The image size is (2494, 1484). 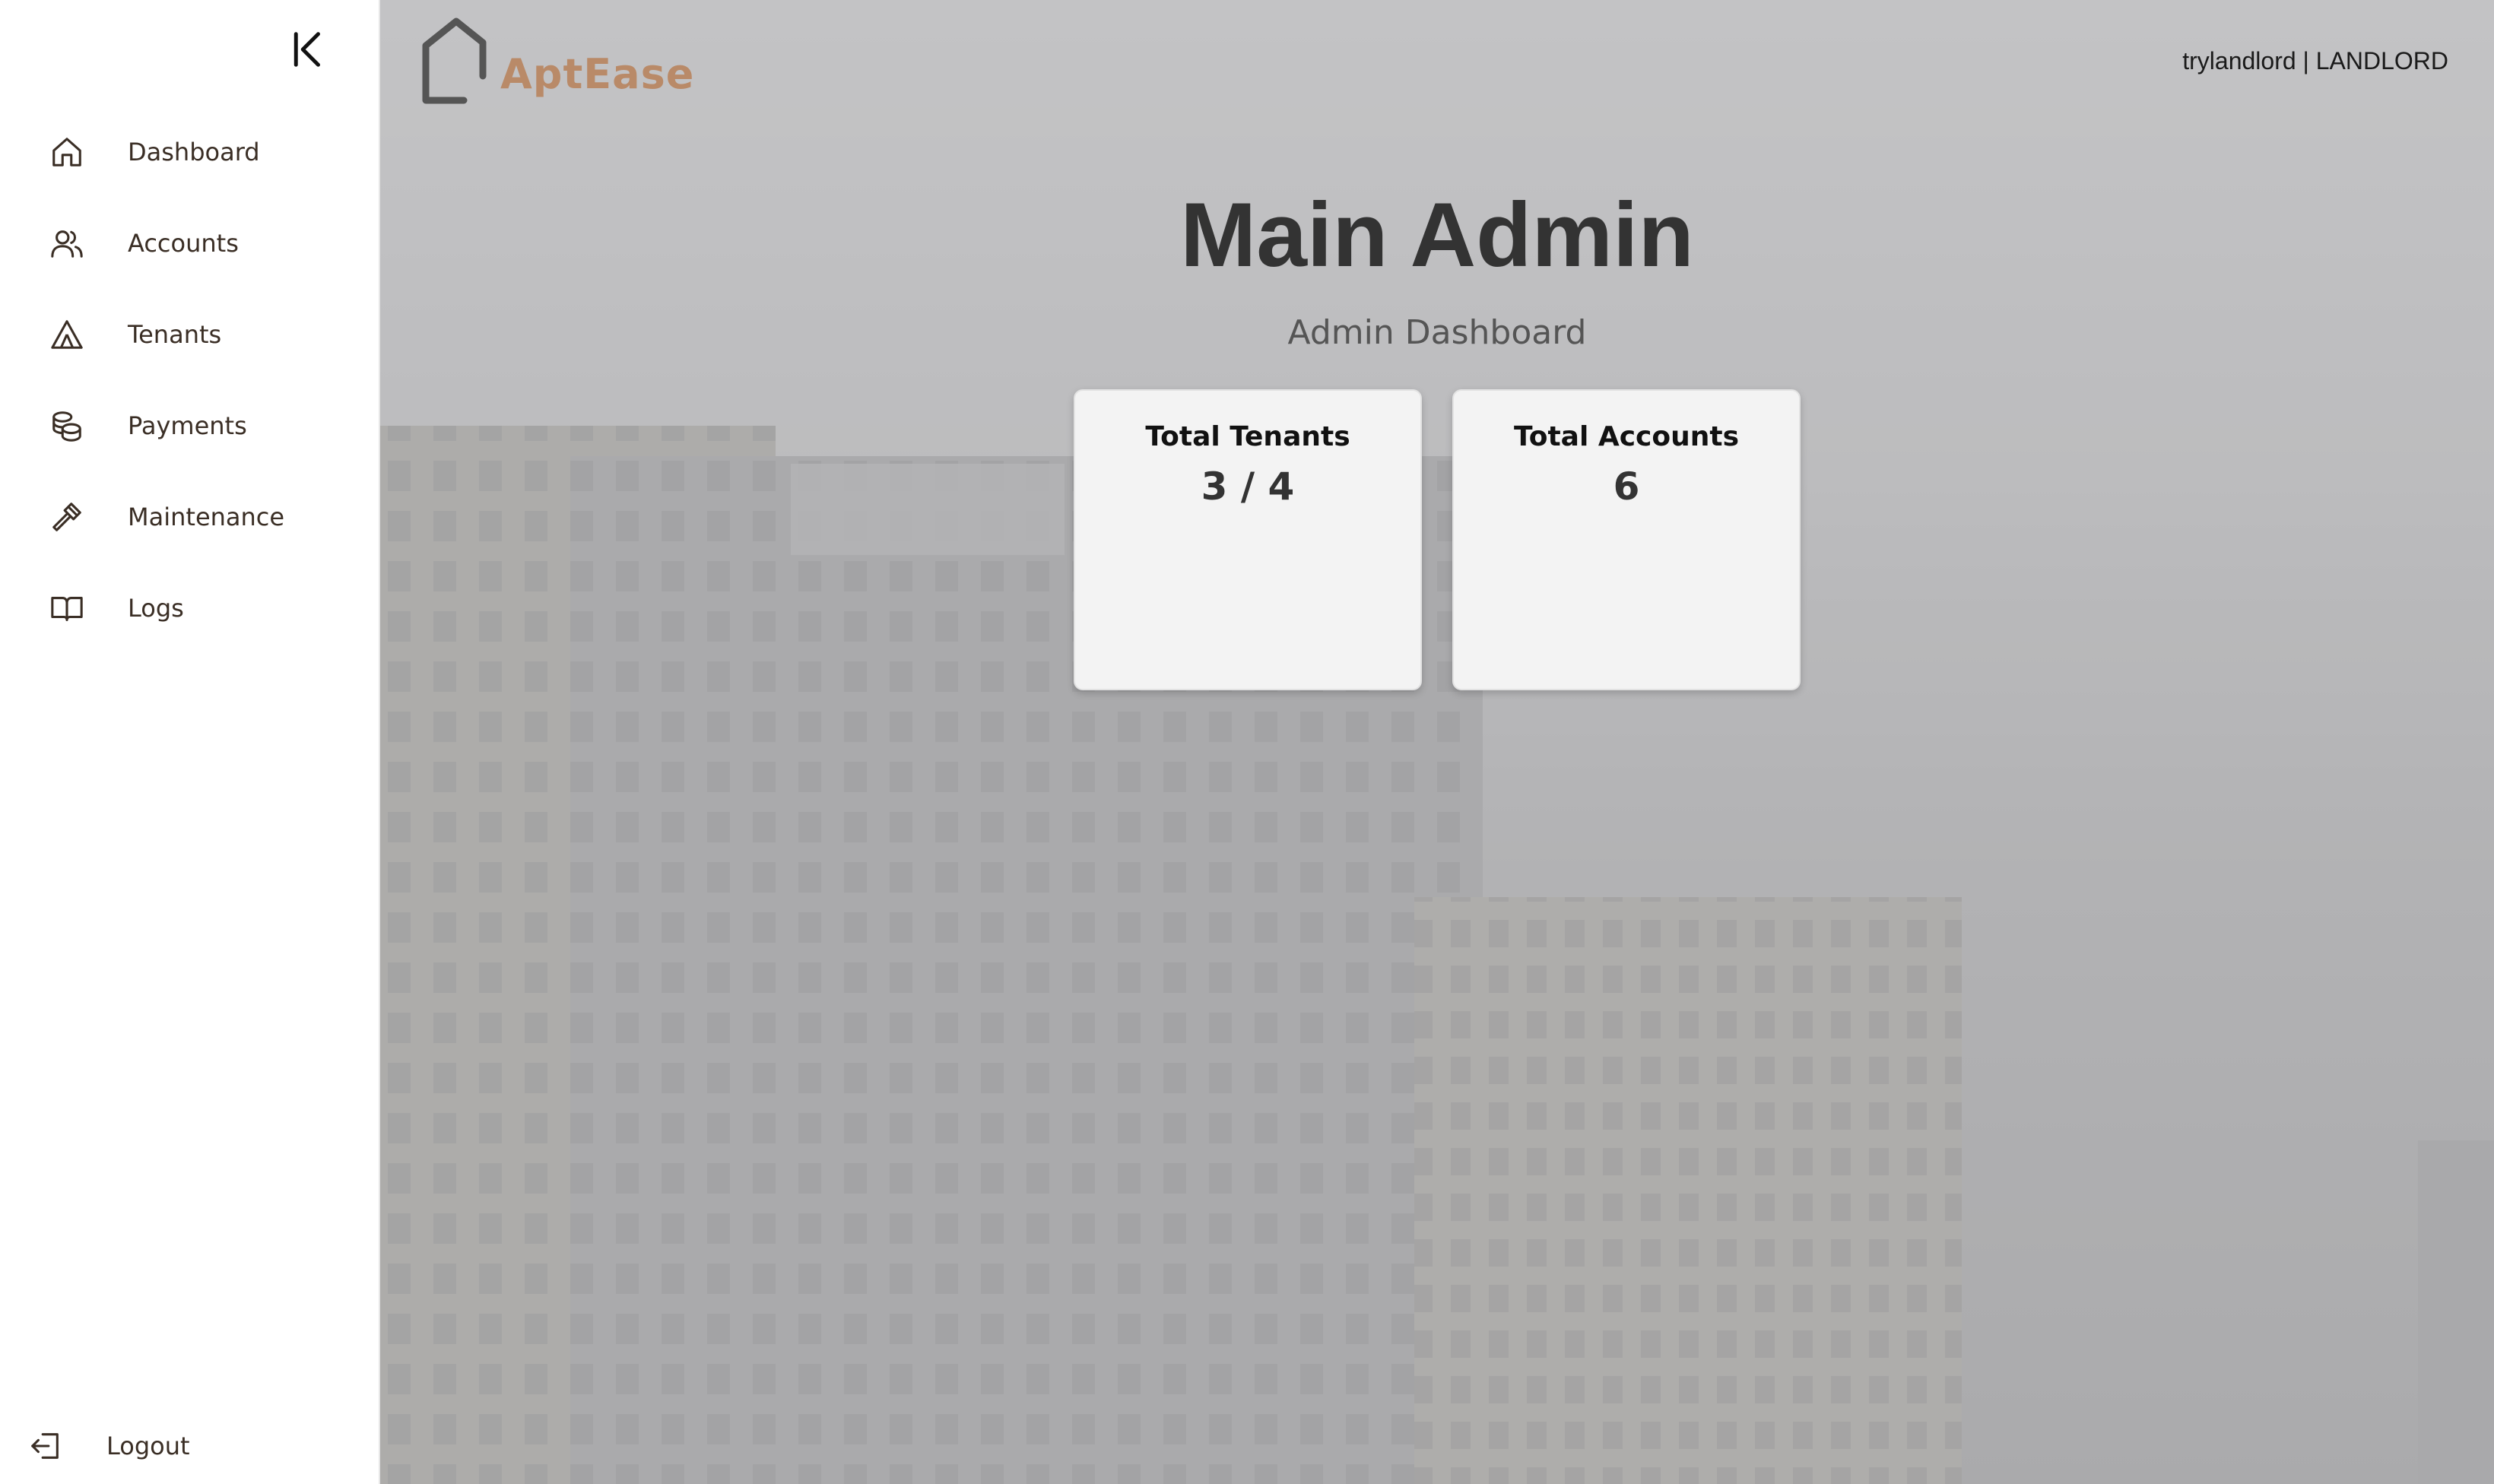 I want to click on sidebar-item-accounts: Accounts, so click(x=190, y=243).